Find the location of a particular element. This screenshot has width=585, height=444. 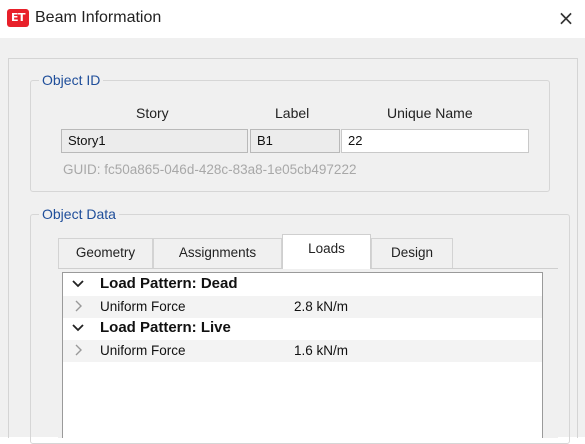

item-label-dead-uniform-force: Uniform Force is located at coordinates (143, 306).